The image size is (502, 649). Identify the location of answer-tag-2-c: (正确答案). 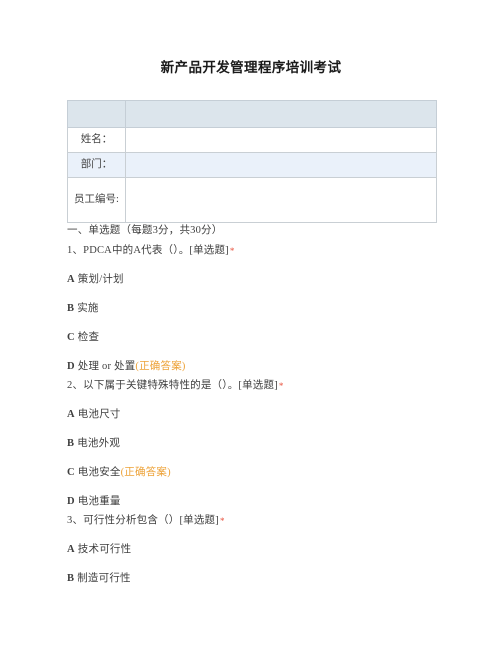
(145, 472).